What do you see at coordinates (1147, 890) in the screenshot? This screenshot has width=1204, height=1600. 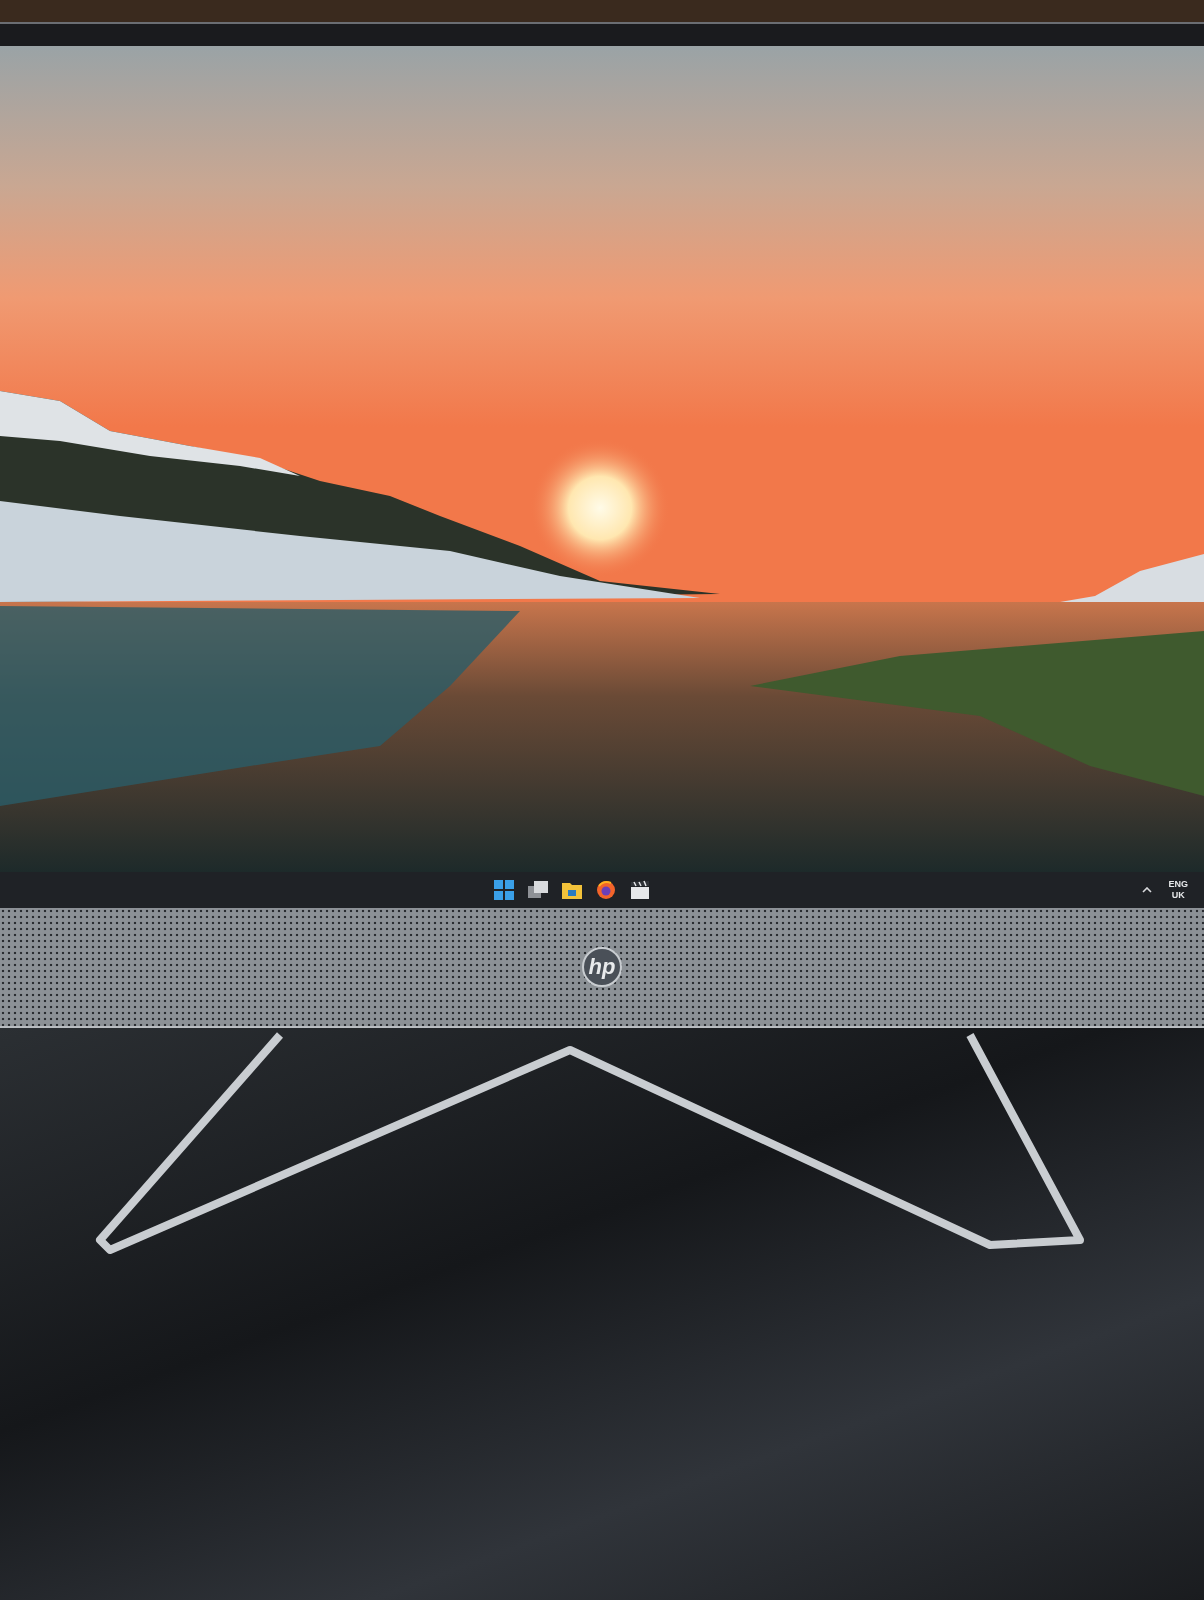 I see `caret-up-icon` at bounding box center [1147, 890].